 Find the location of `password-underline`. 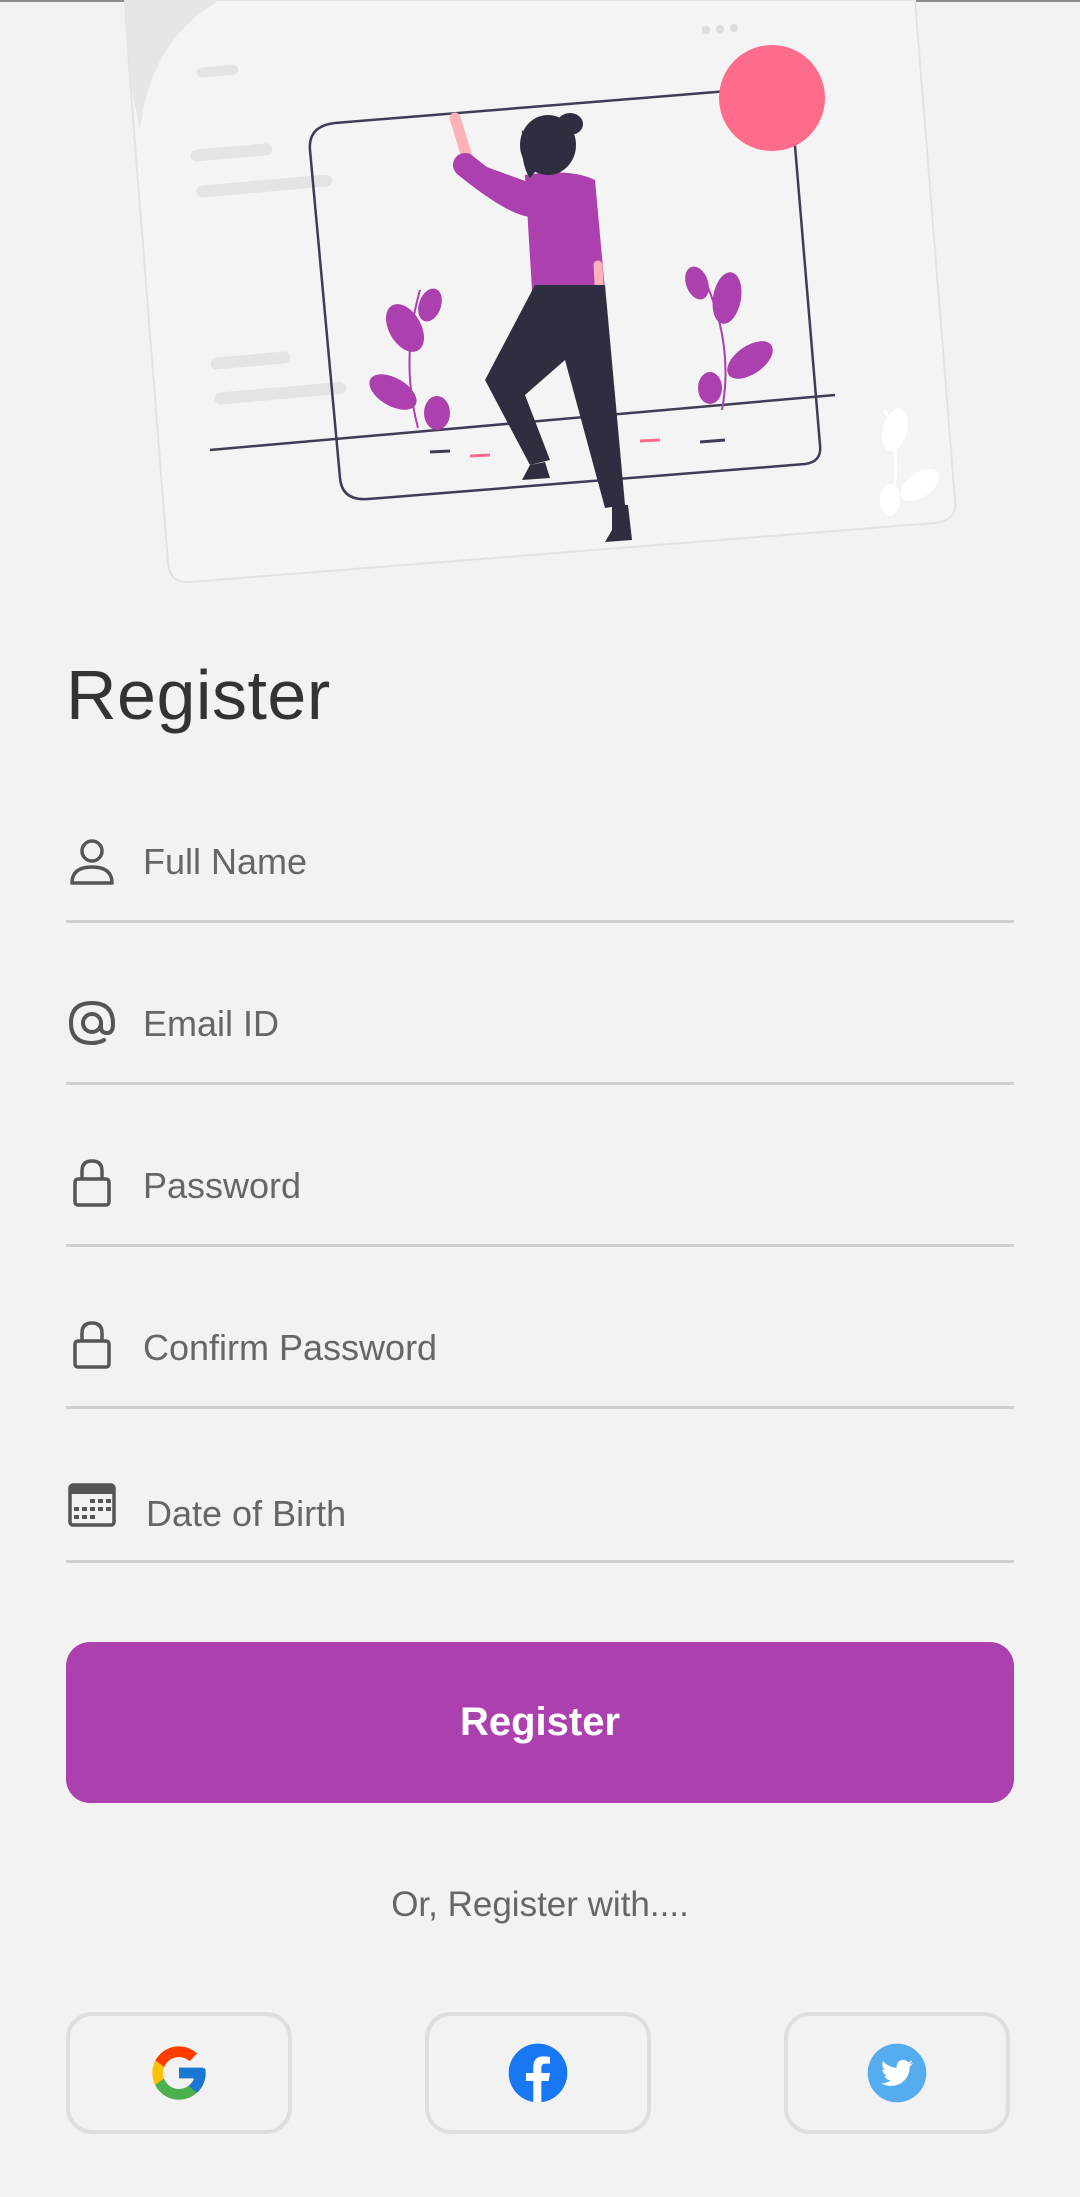

password-underline is located at coordinates (540, 1245).